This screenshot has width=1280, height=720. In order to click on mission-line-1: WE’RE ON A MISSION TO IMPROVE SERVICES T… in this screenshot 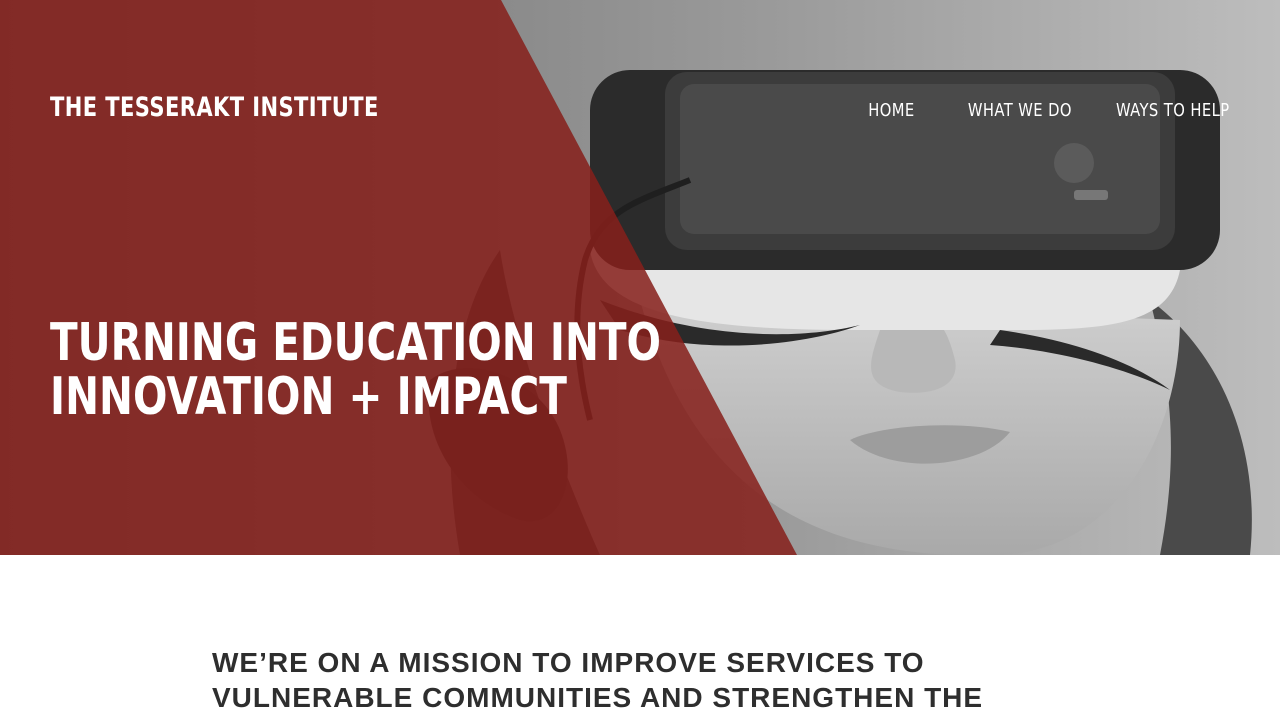, I will do `click(568, 662)`.